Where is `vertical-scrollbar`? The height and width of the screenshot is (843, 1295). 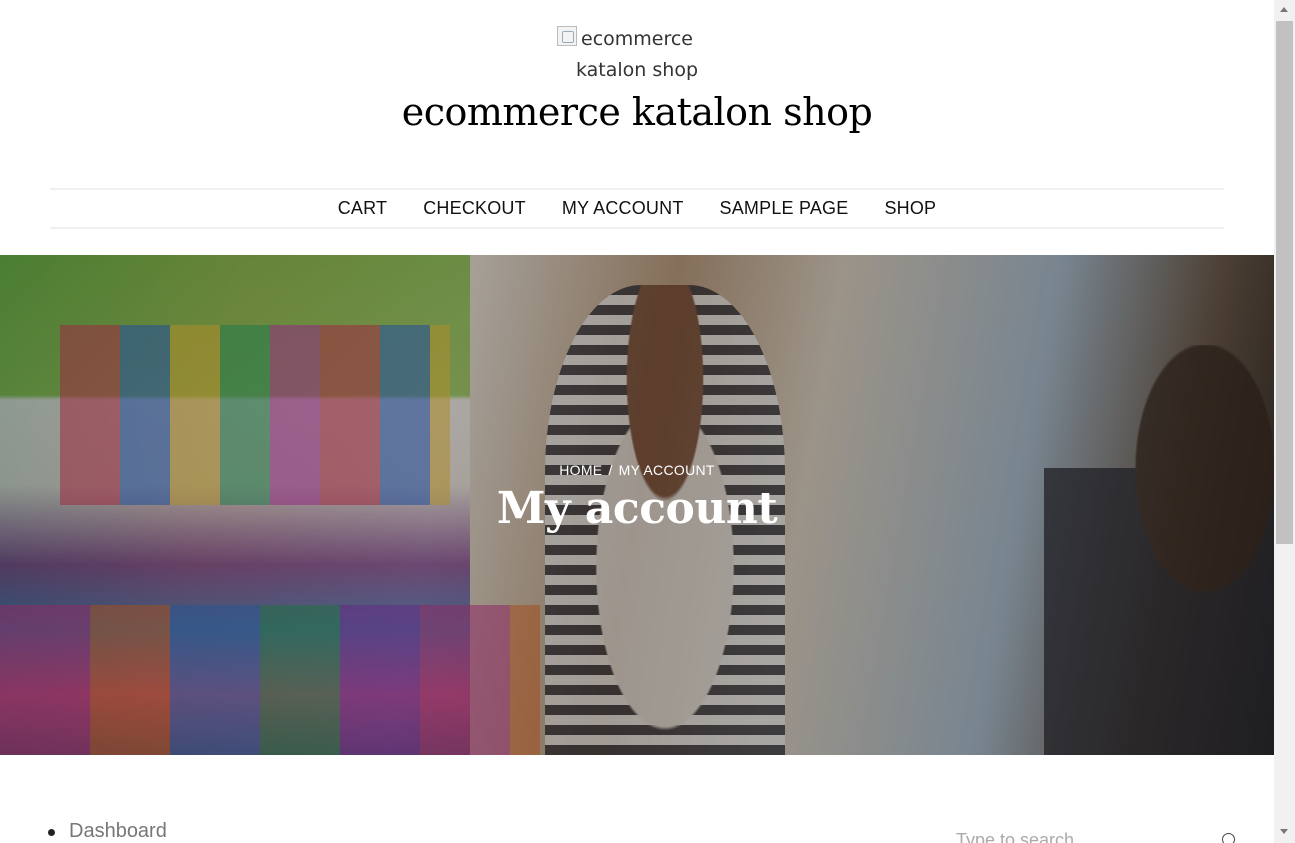
vertical-scrollbar is located at coordinates (1284, 421).